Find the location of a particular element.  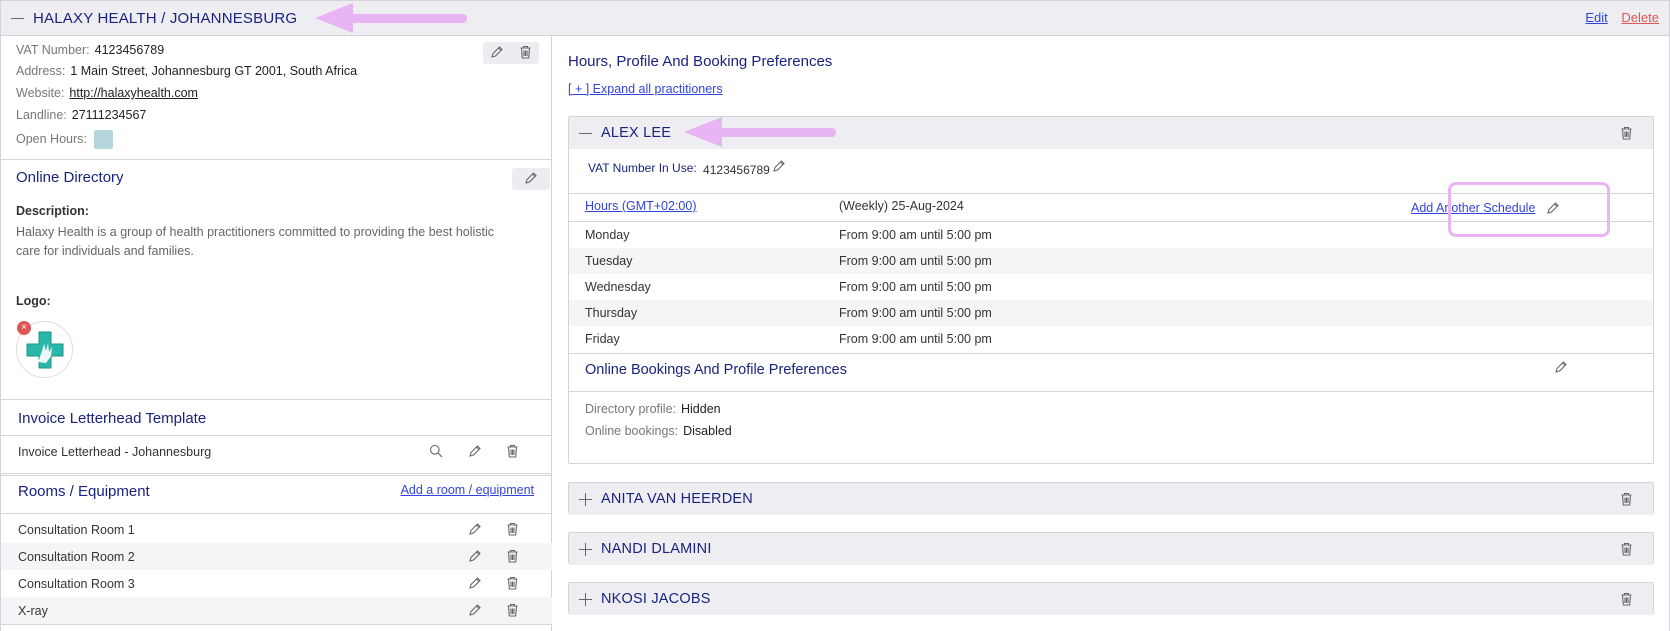

description-label: Description: is located at coordinates (52, 211).